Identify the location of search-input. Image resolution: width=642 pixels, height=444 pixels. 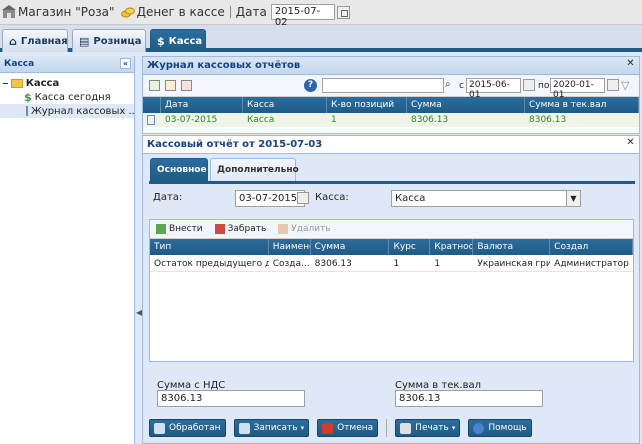
(383, 85).